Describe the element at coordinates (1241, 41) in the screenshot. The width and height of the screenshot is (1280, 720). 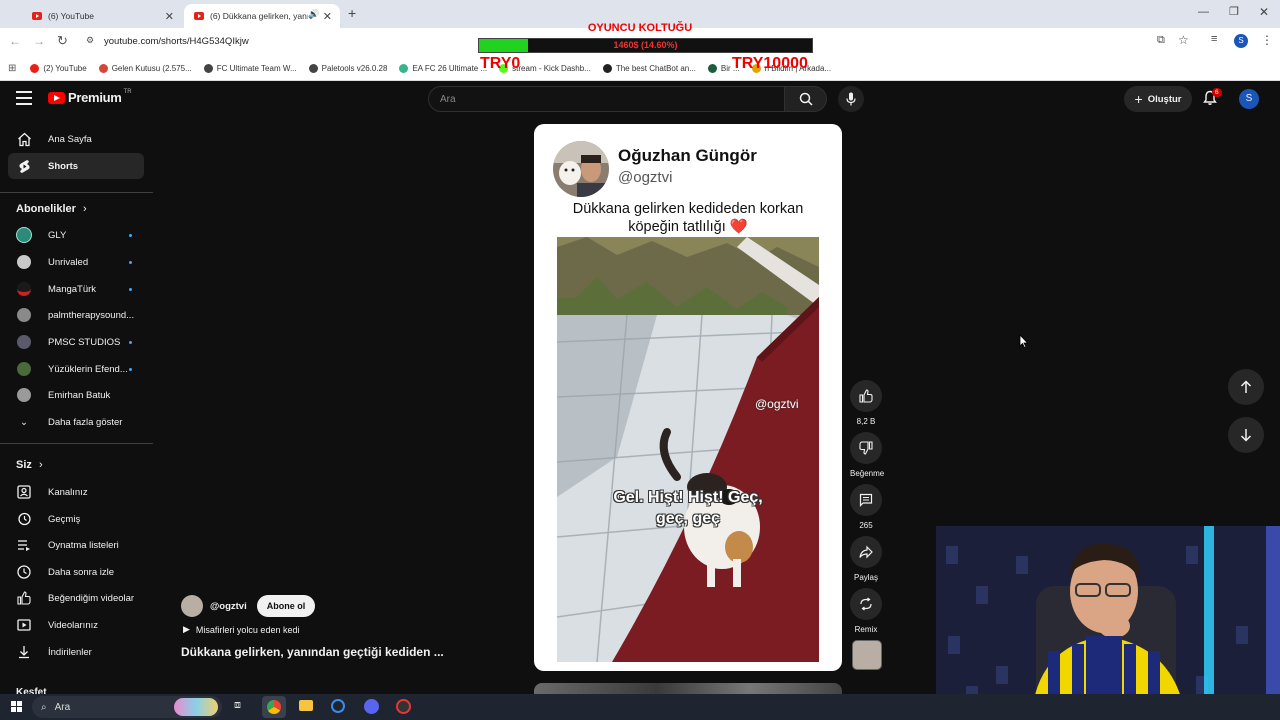
I see `profile-avatar: S` at that location.